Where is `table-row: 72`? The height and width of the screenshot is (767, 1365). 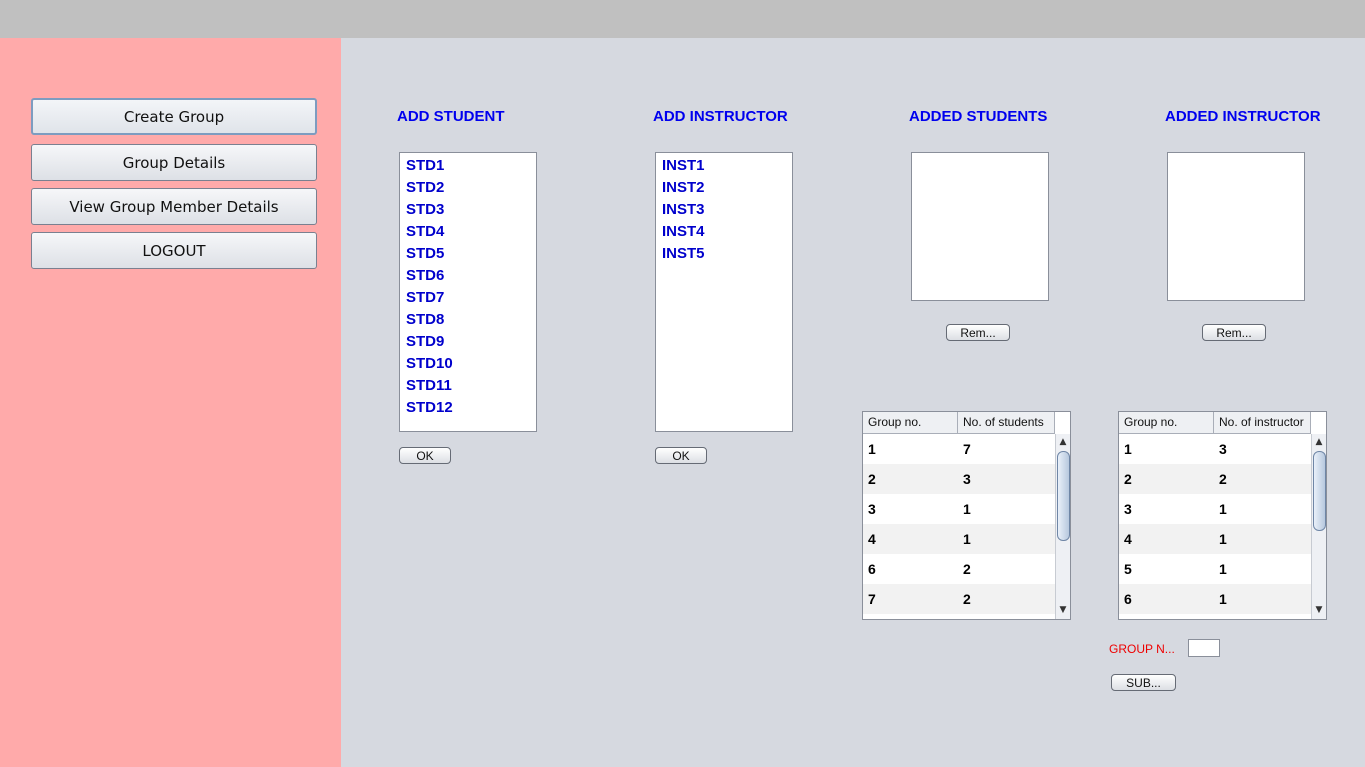
table-row: 72 is located at coordinates (959, 599).